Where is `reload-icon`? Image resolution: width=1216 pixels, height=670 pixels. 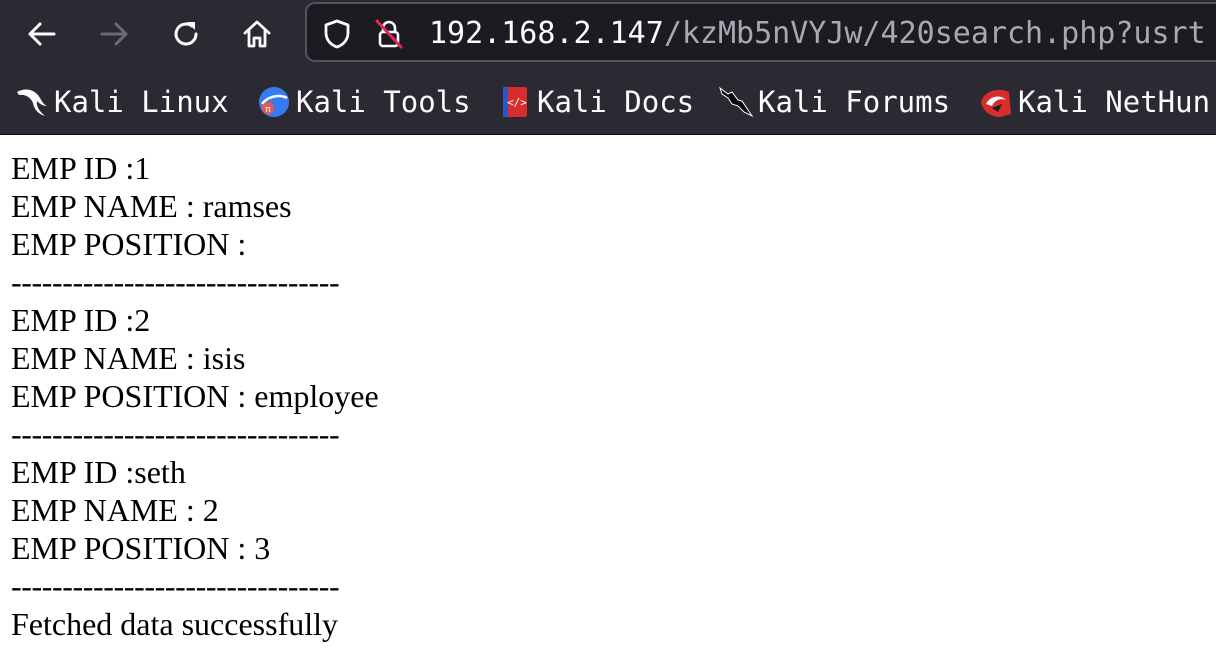
reload-icon is located at coordinates (186, 34).